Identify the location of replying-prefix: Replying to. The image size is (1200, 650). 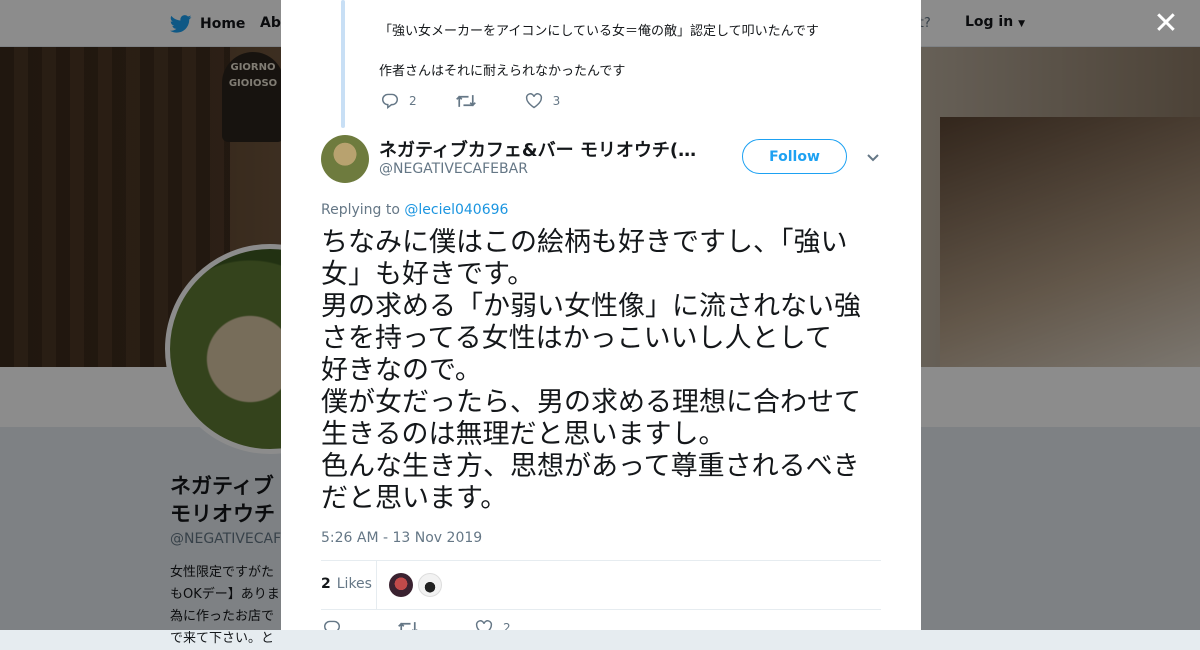
(360, 210).